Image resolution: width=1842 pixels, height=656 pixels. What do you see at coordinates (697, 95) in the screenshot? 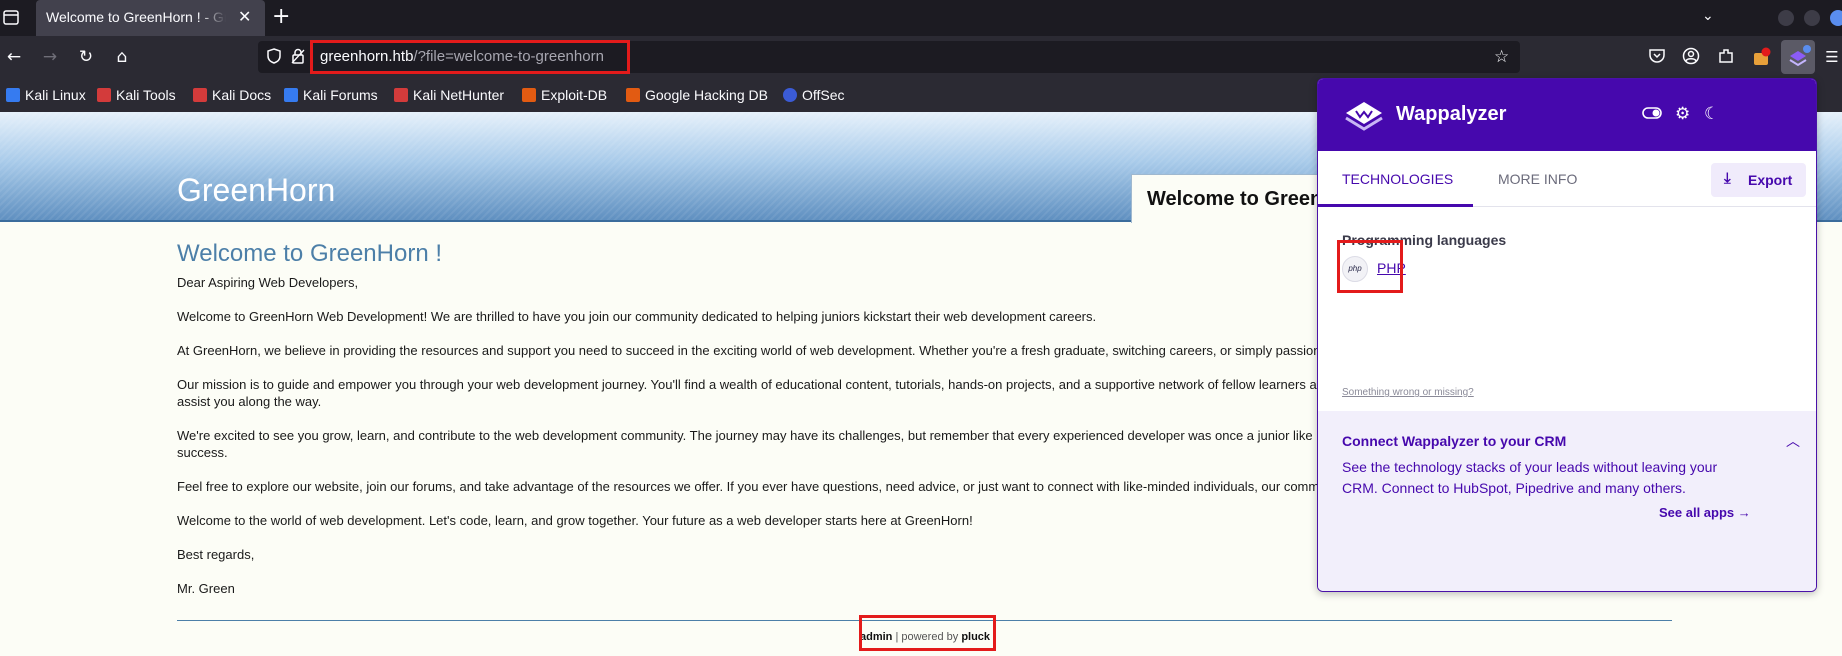
I see `bookmark-google-hacking-db: Google Hacking DB` at bounding box center [697, 95].